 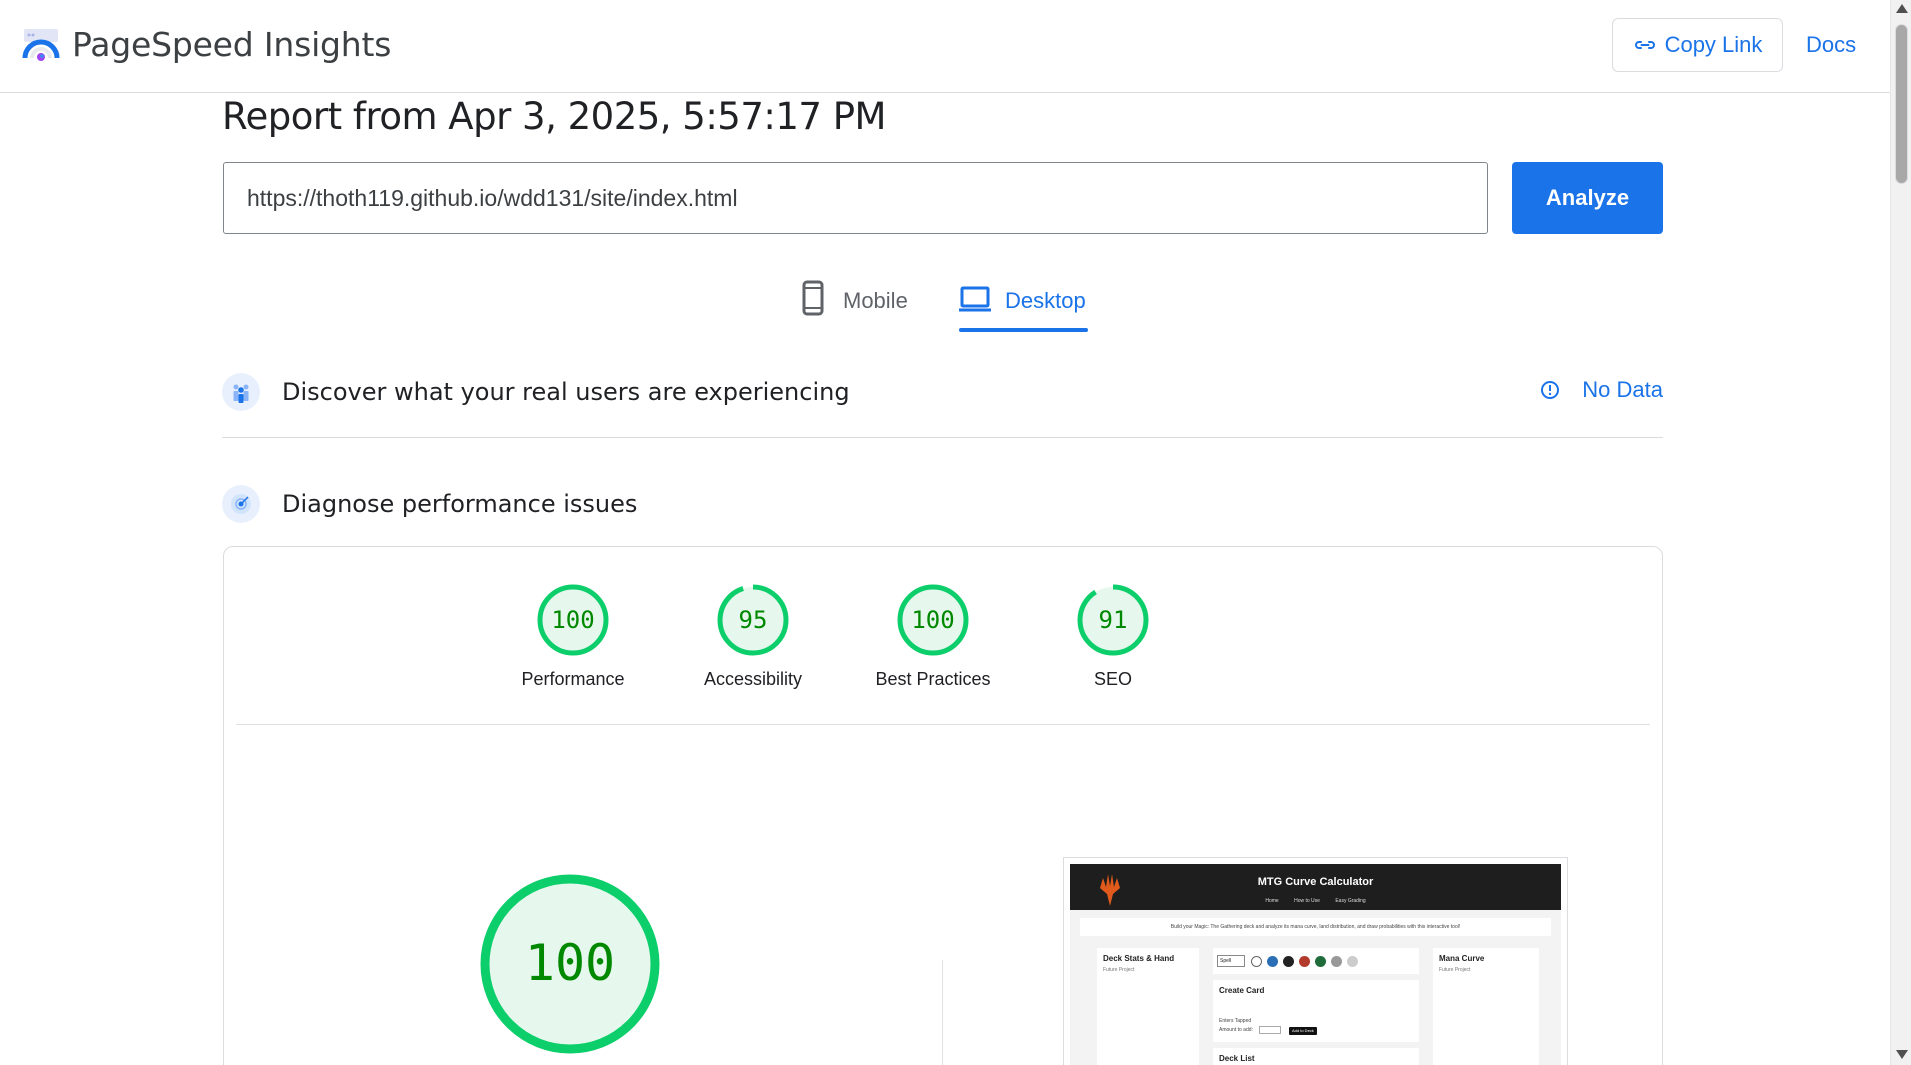 I want to click on score-gauge-accessibility: 95 Accessibility, so click(x=753, y=636).